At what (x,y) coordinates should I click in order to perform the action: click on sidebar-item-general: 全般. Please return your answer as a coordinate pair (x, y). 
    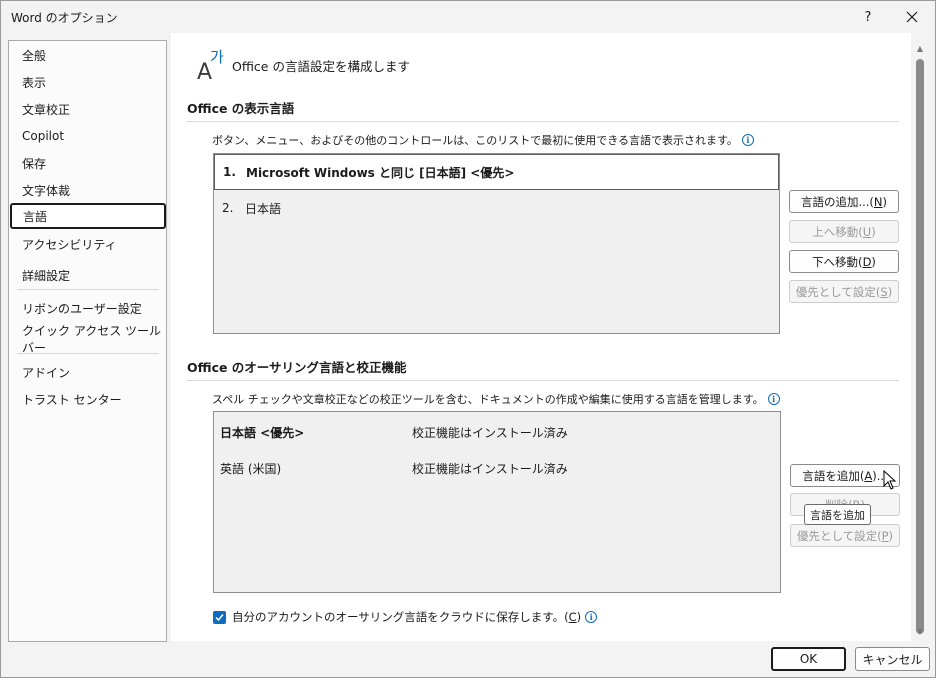
    Looking at the image, I should click on (87, 55).